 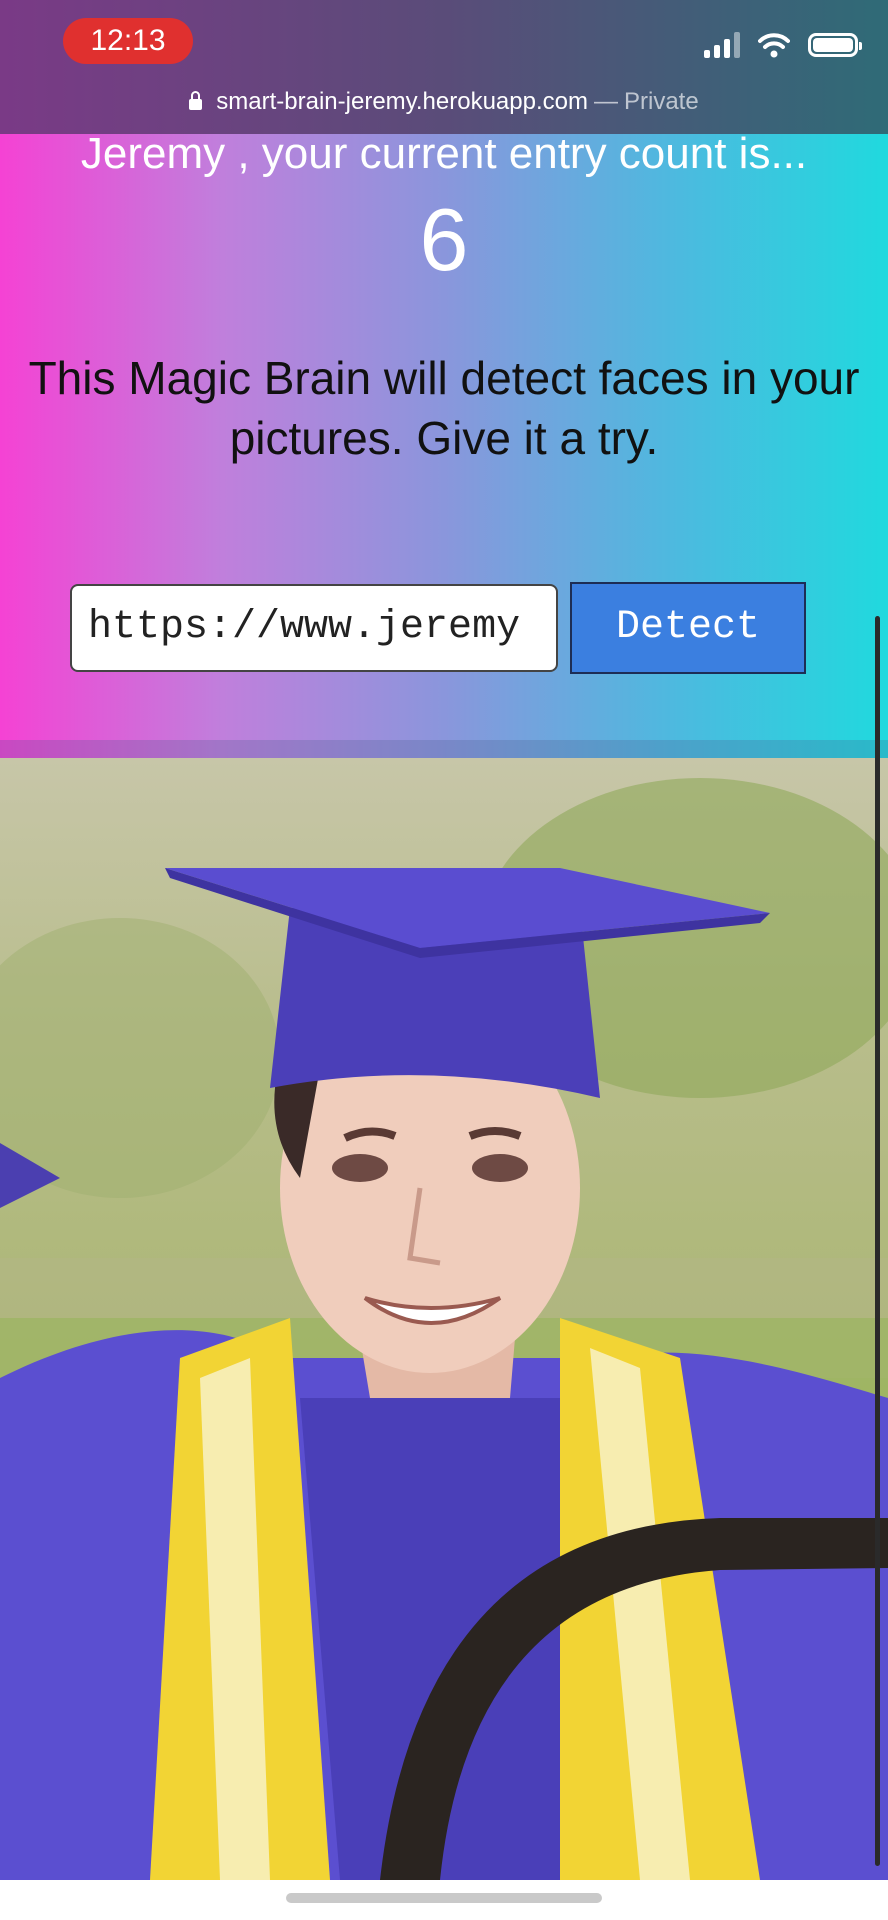 What do you see at coordinates (444, 1898) in the screenshot?
I see `home-indicator` at bounding box center [444, 1898].